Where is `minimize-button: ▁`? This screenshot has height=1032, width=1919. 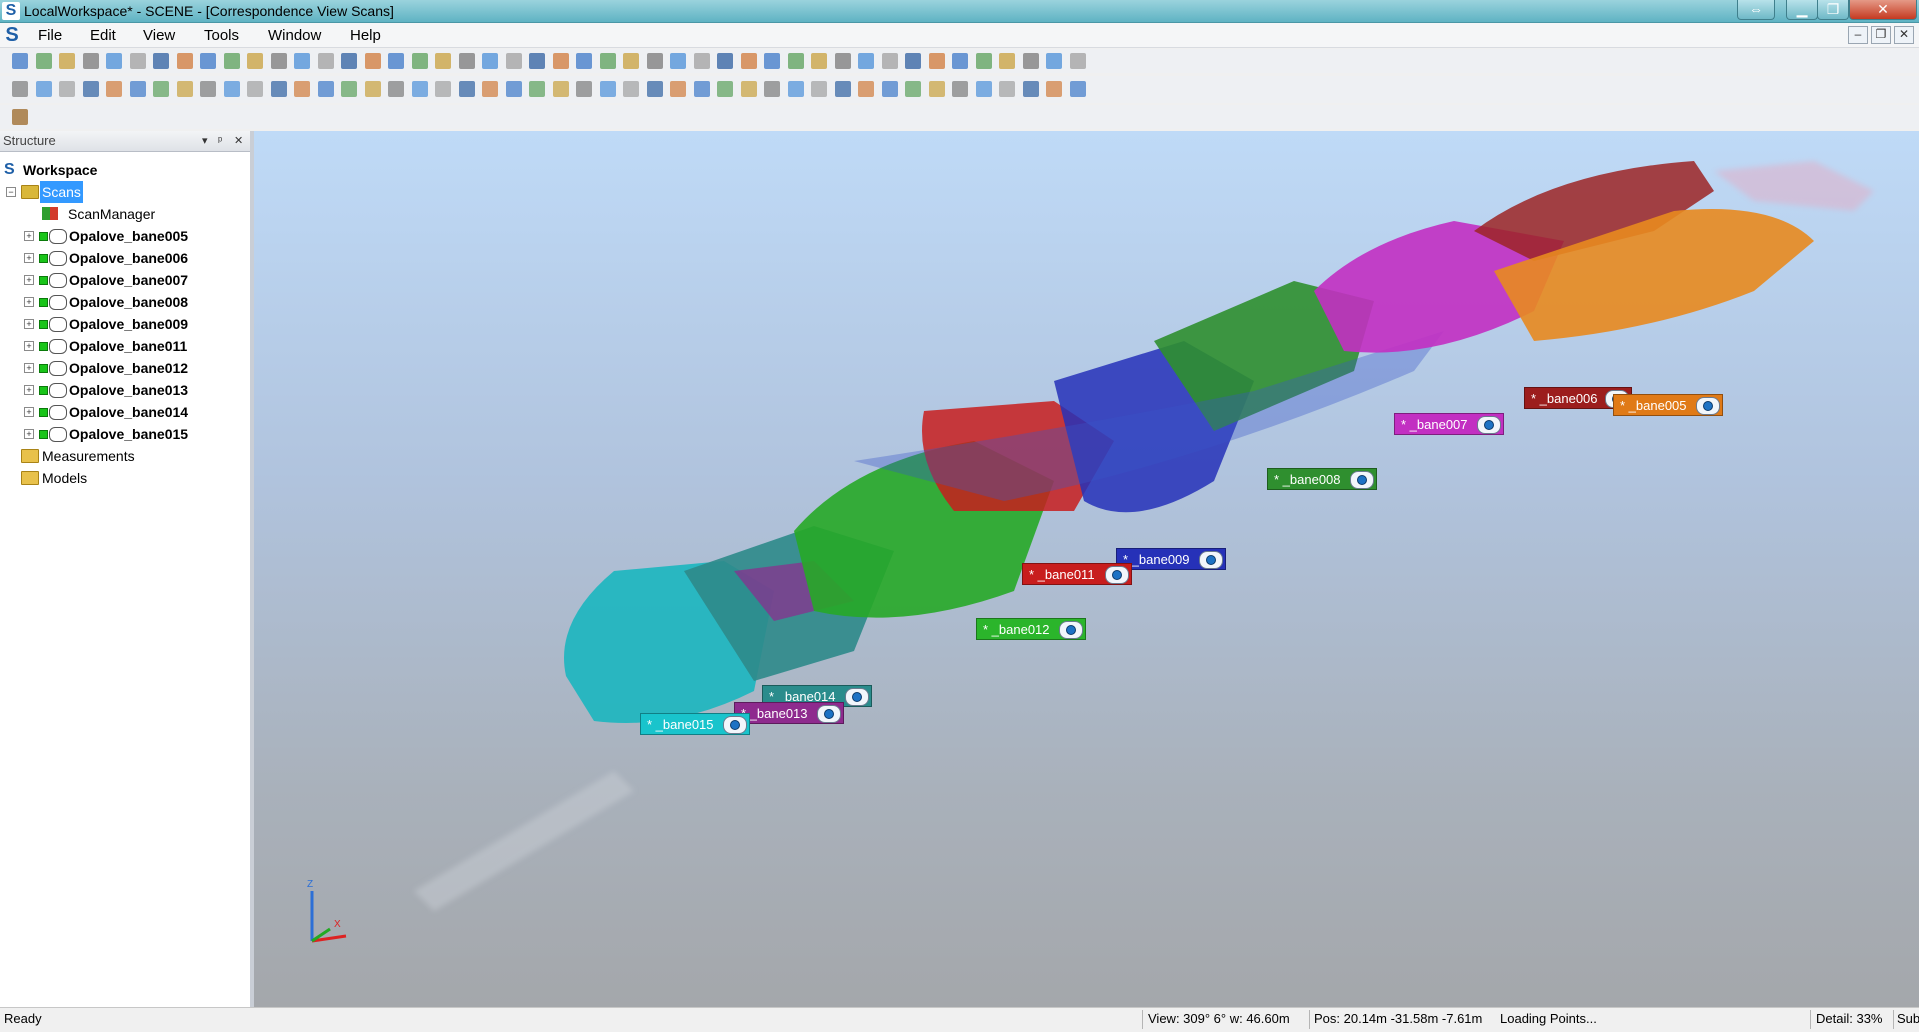
minimize-button: ▁ is located at coordinates (1802, 10).